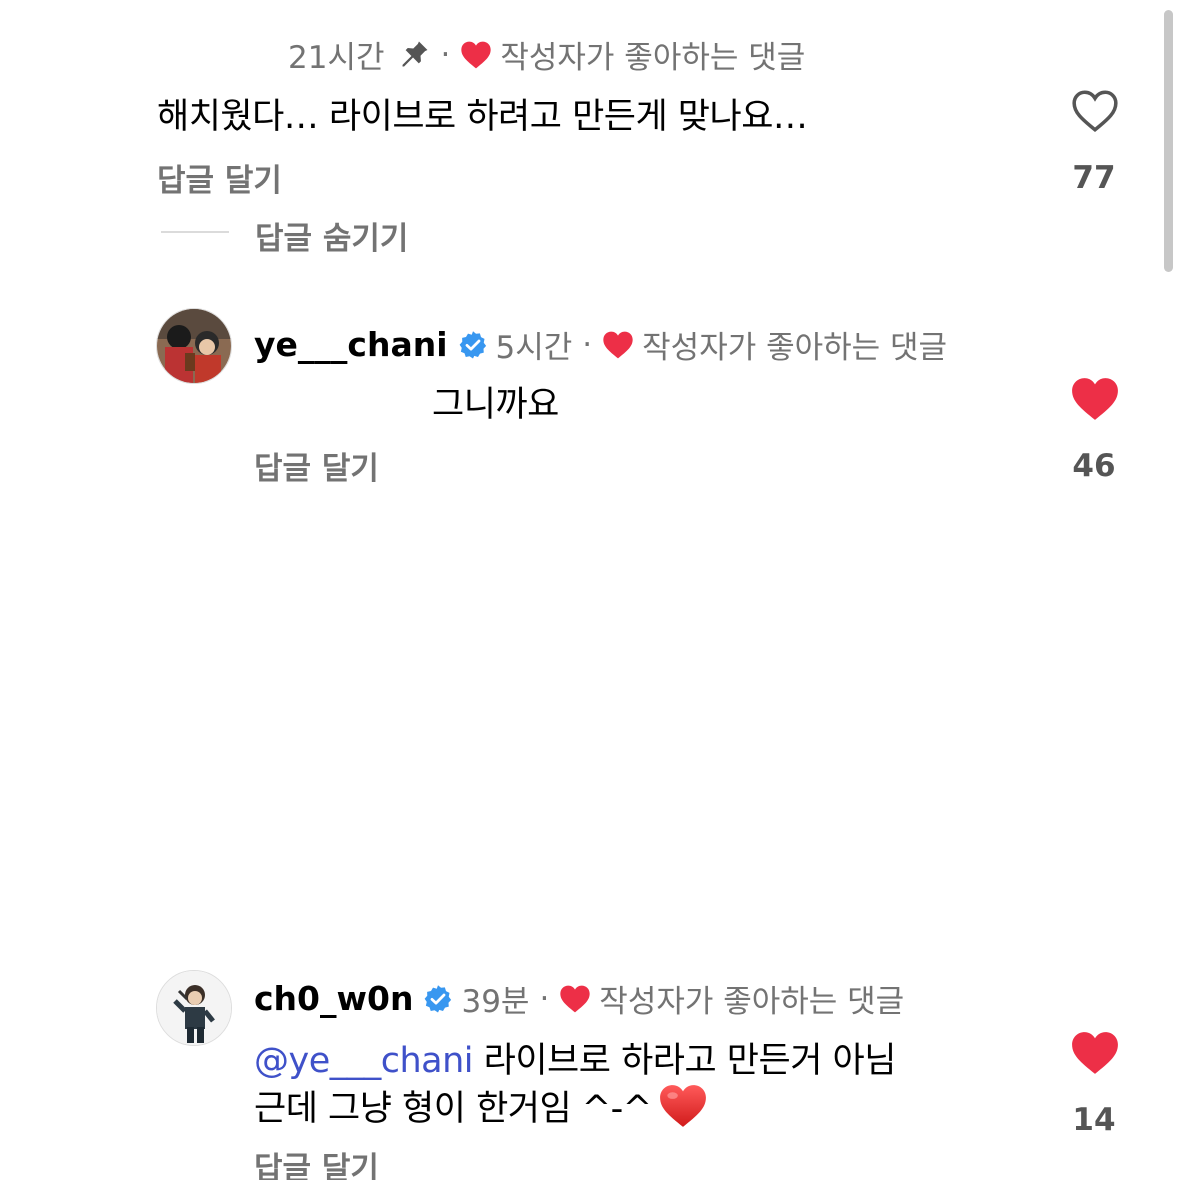  Describe the element at coordinates (600, 344) in the screenshot. I see `comment-2-header: ye___chani 5시간 · 작성자가 좋아하는 댓글` at that location.